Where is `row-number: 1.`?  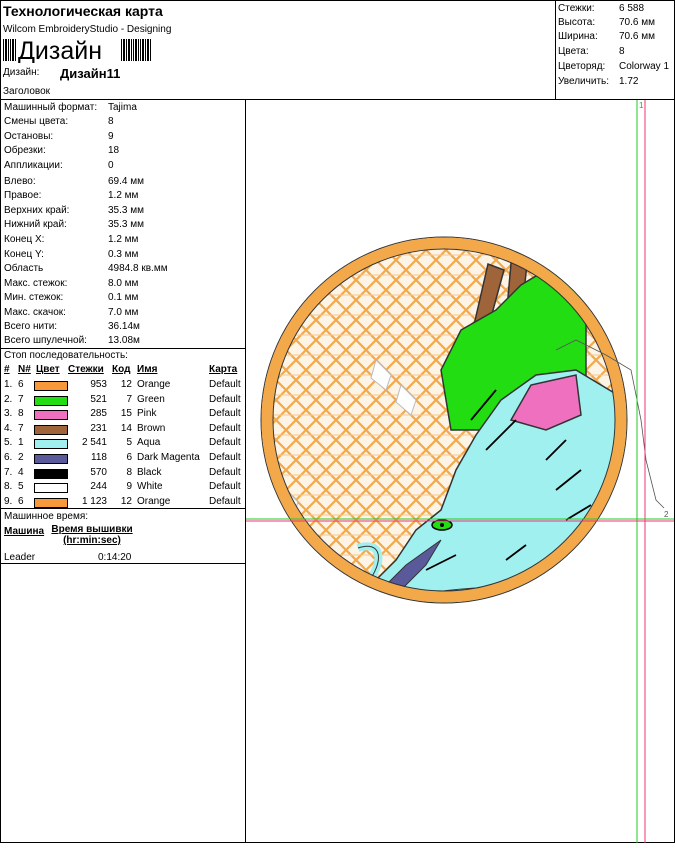 row-number: 1. is located at coordinates (8, 384).